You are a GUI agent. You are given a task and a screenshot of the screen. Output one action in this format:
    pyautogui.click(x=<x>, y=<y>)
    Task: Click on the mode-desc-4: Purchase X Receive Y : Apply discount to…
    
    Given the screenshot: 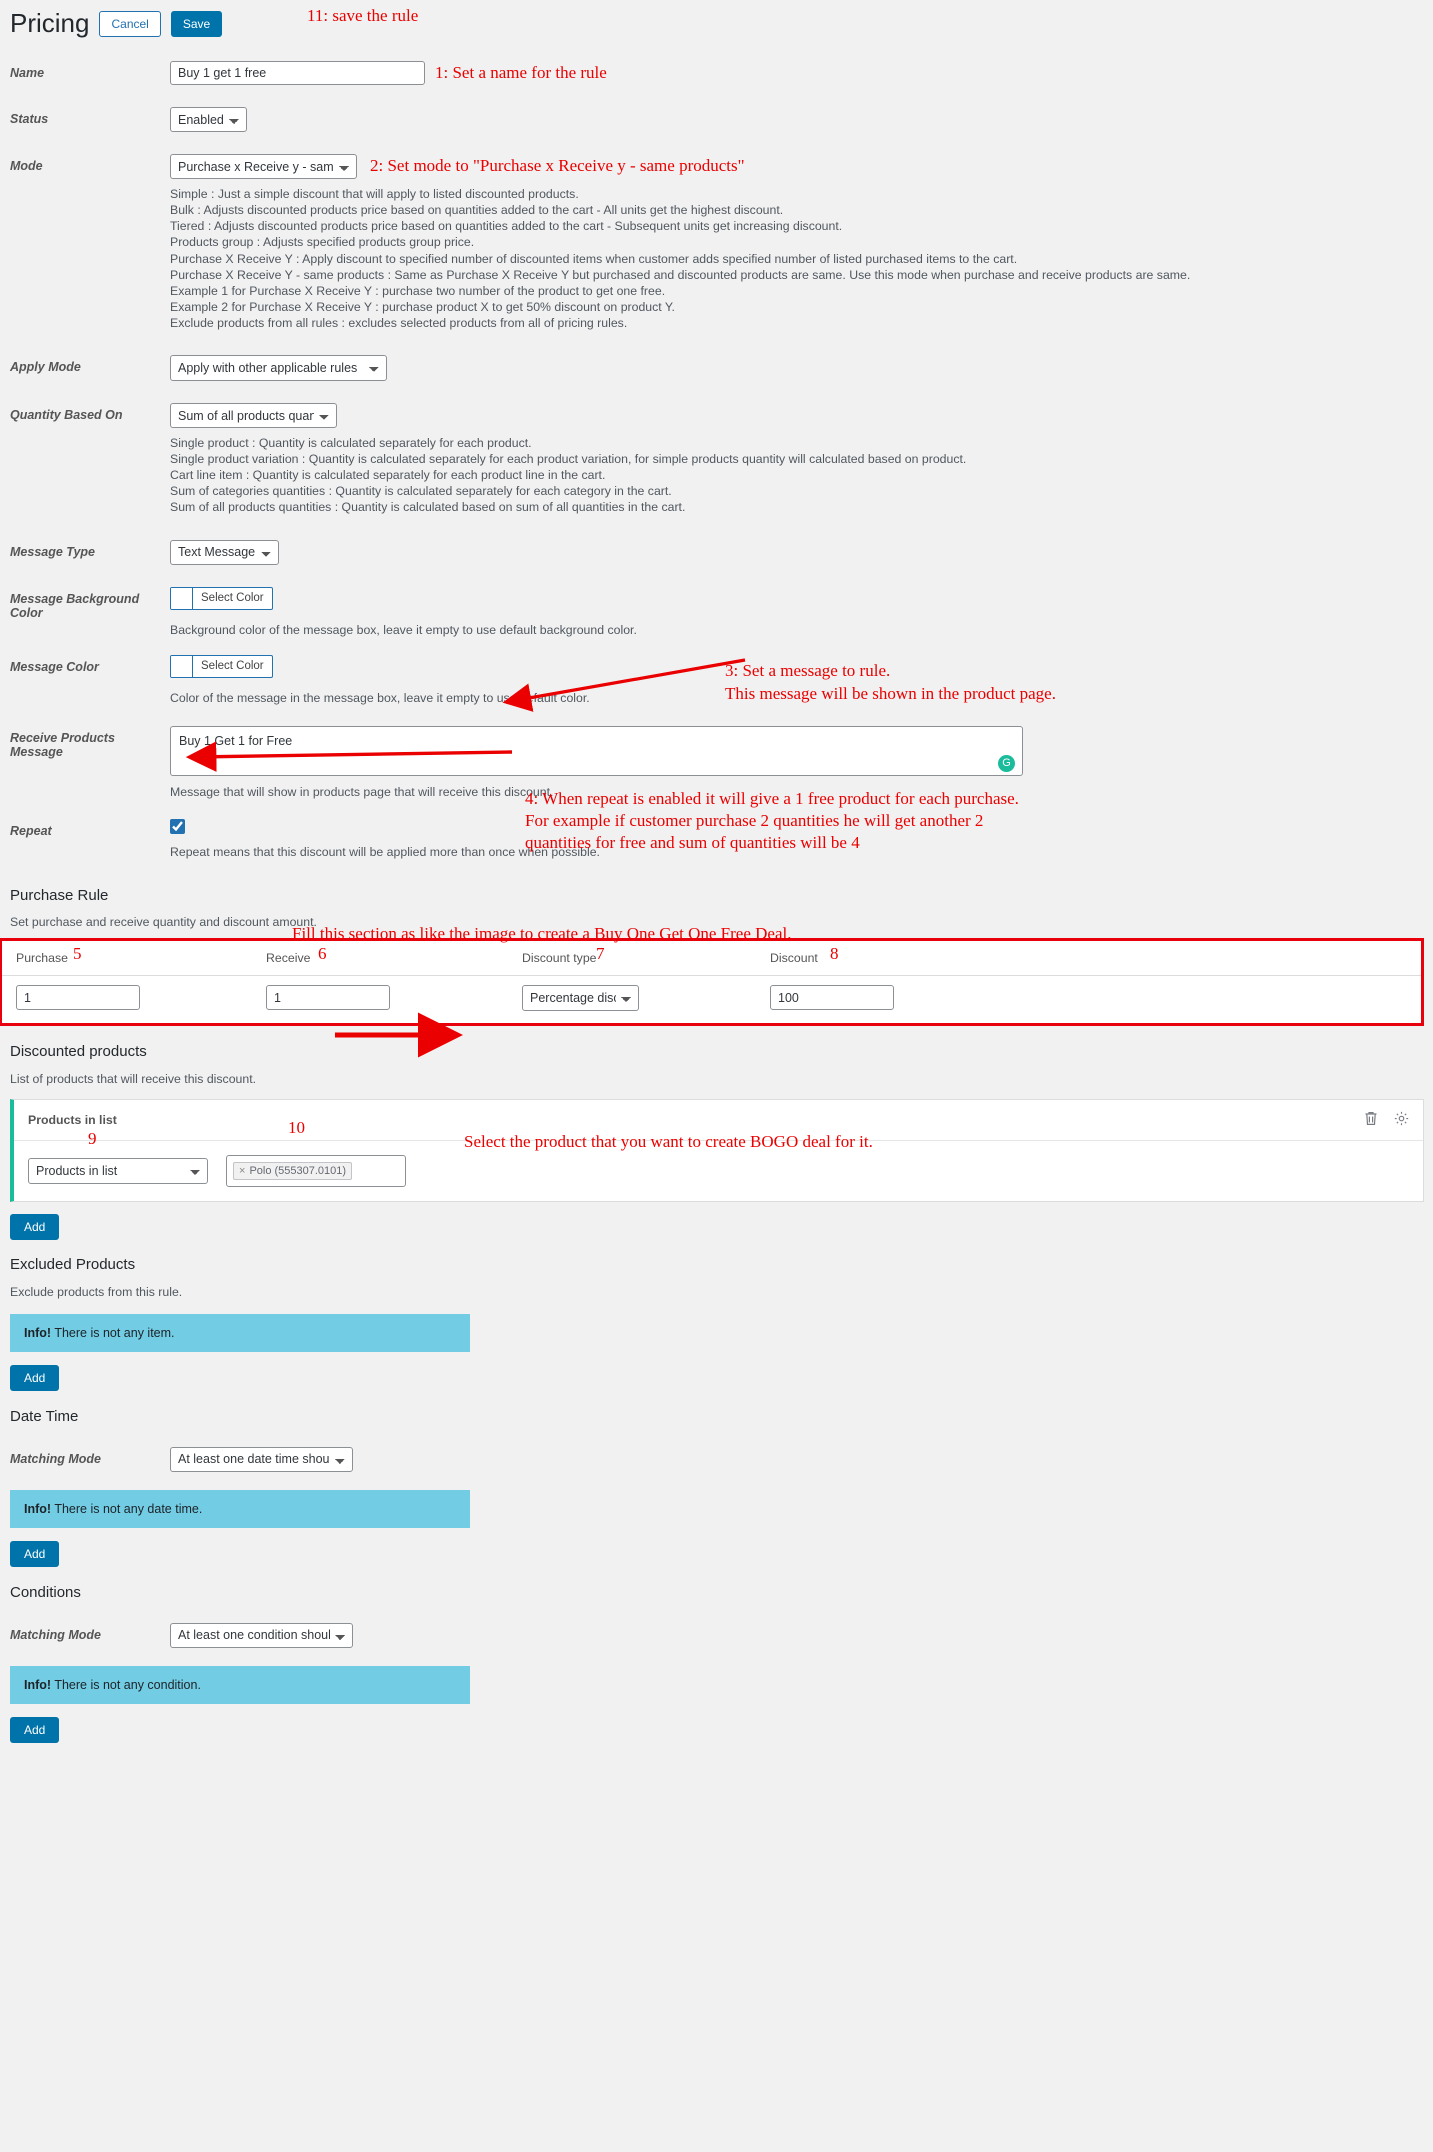 What is the action you would take?
    pyautogui.click(x=594, y=258)
    